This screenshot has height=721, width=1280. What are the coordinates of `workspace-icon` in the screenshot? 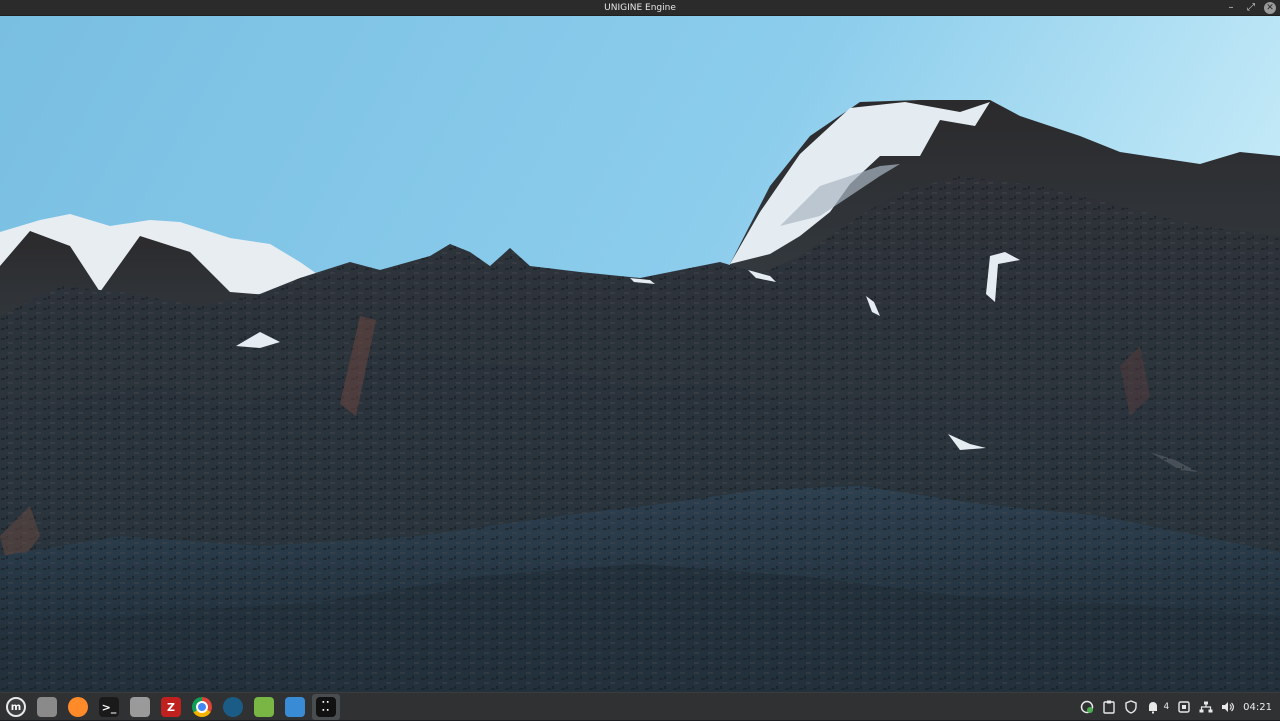 It's located at (1184, 707).